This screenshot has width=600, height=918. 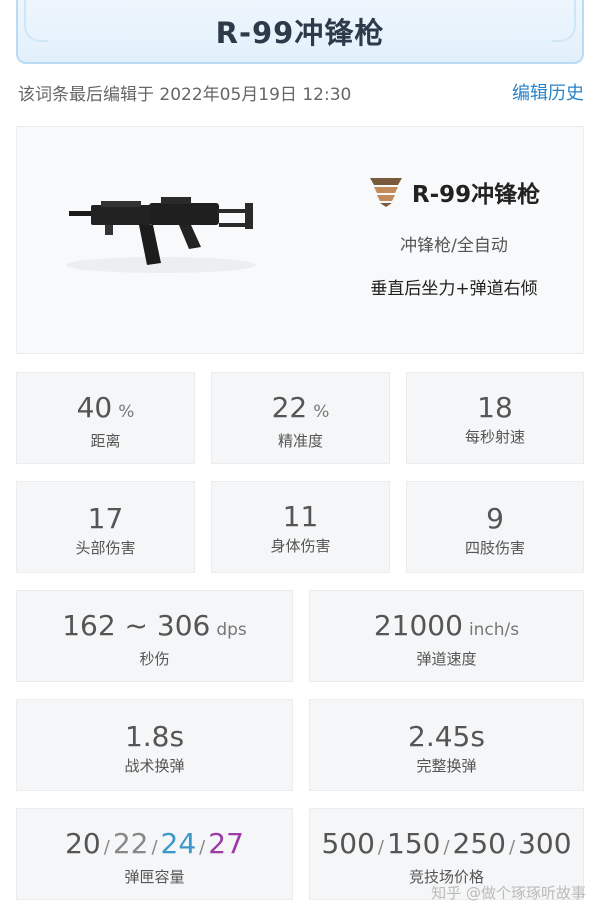 I want to click on price-value: 300, so click(x=545, y=843).